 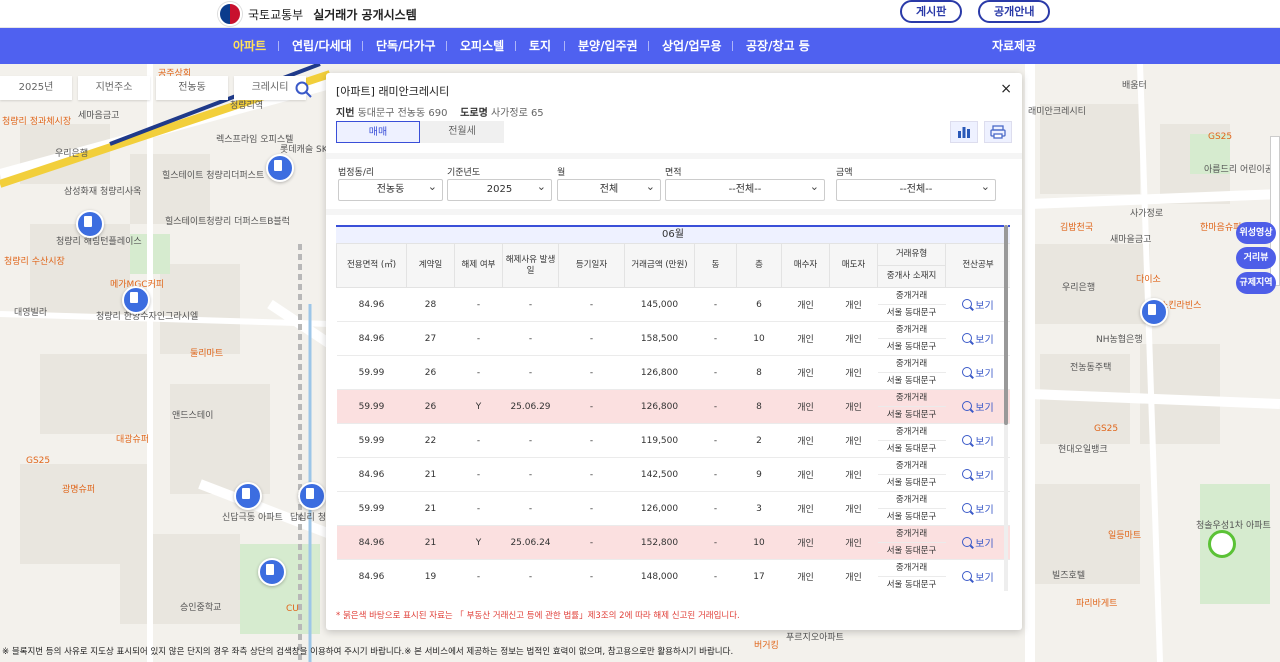 What do you see at coordinates (406, 46) in the screenshot?
I see `nav-item-detached: 단독/다가구` at bounding box center [406, 46].